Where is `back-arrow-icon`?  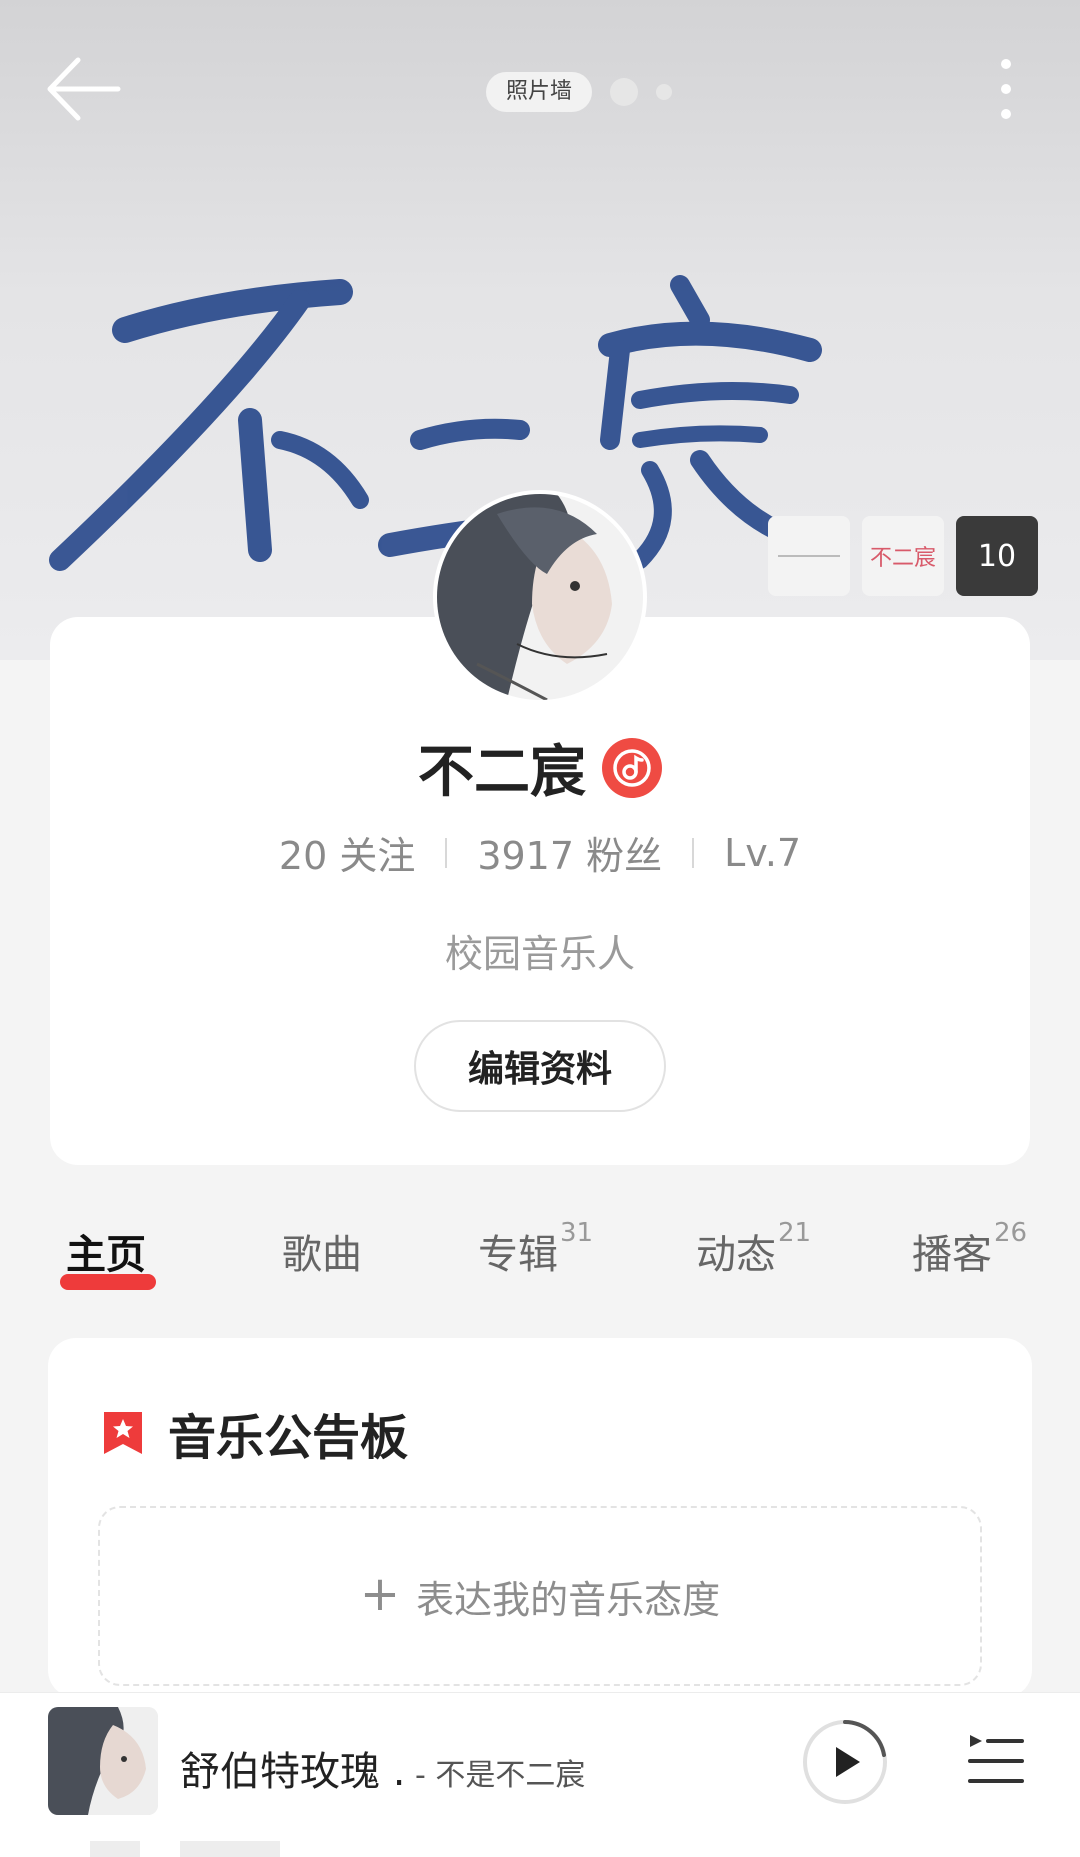 back-arrow-icon is located at coordinates (85, 89).